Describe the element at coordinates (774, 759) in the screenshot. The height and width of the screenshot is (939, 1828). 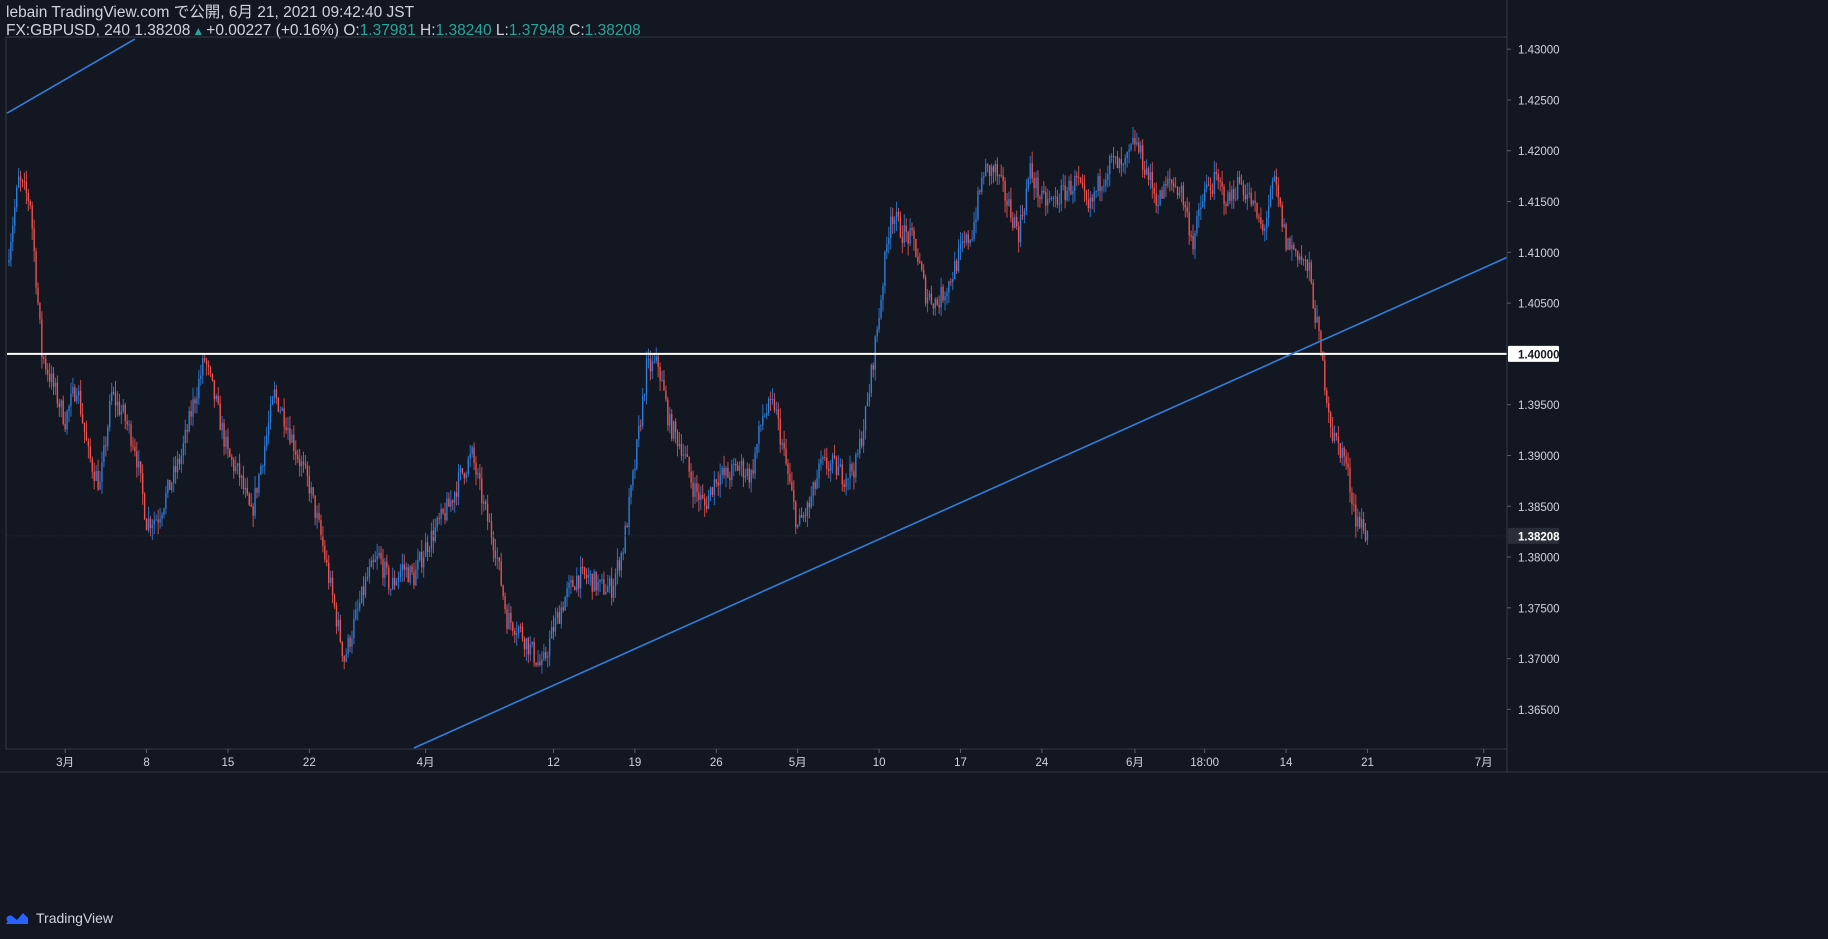
I see `time-axis: 3月 8 15 22 4月 12 19 26 5月 10 17 24 6月 18:00 14 21 7月` at that location.